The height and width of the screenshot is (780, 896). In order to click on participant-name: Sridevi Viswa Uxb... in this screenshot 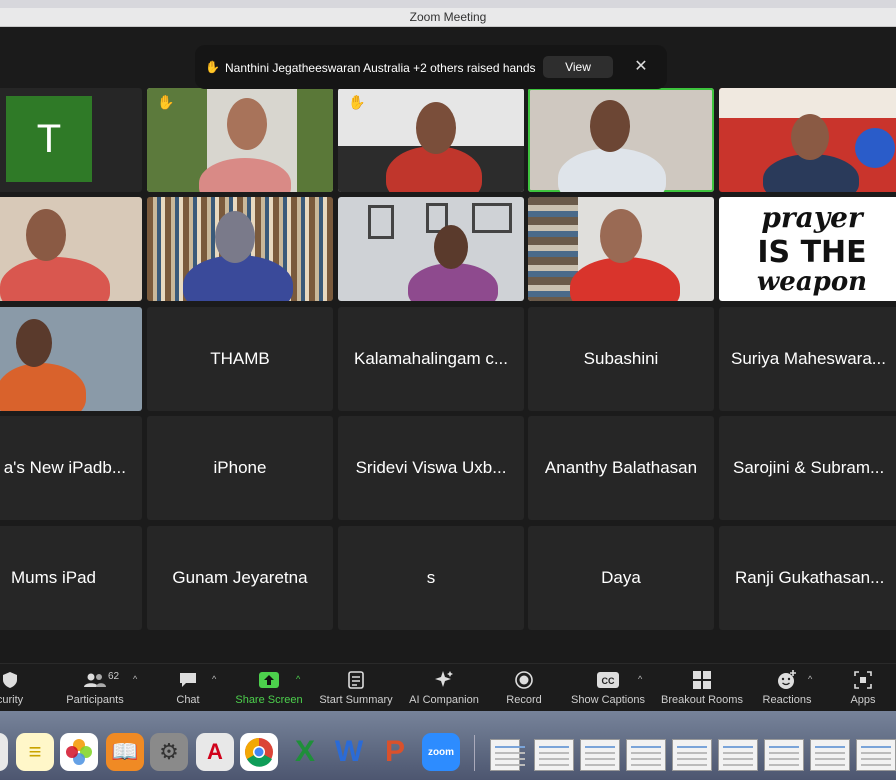, I will do `click(431, 467)`.